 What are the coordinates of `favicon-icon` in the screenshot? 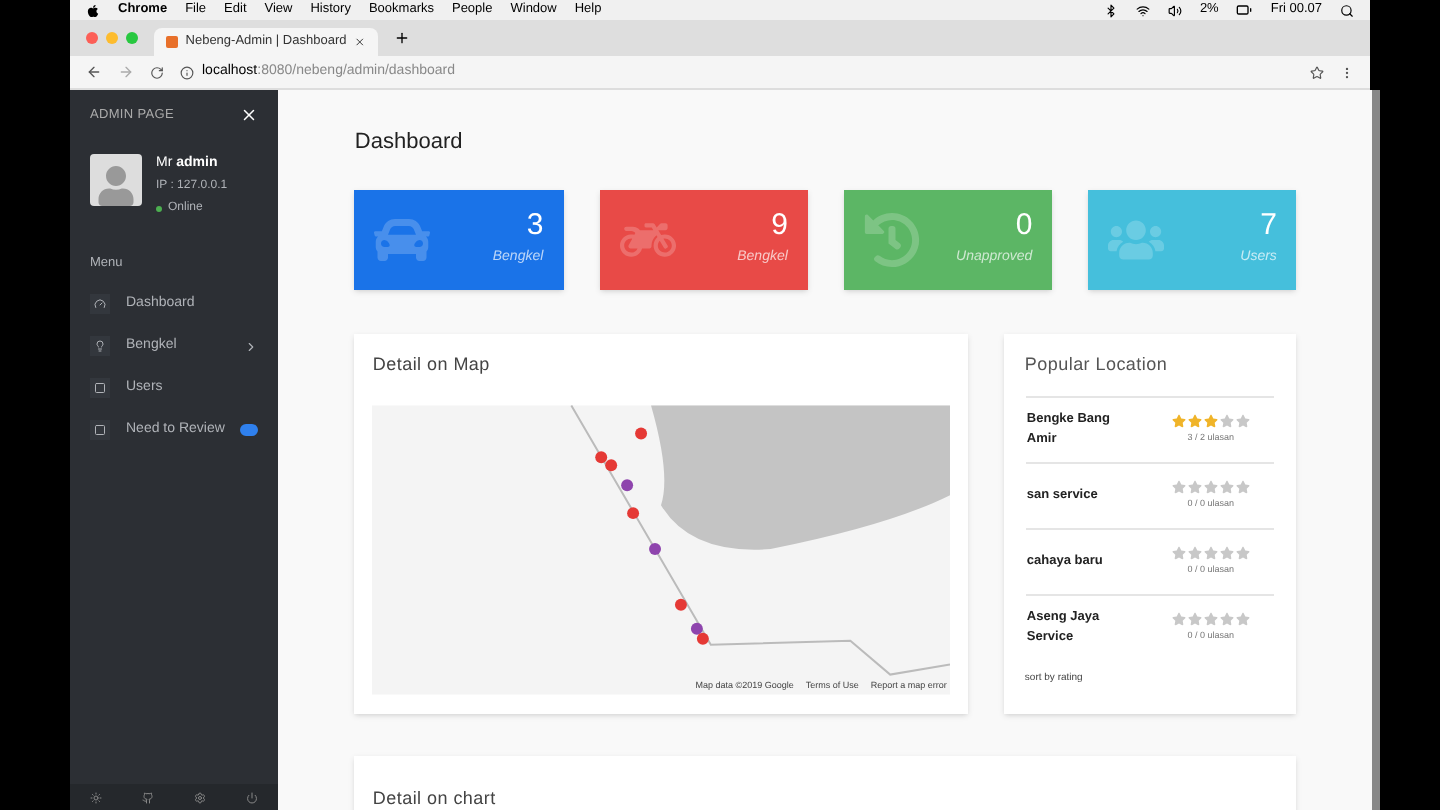 It's located at (172, 42).